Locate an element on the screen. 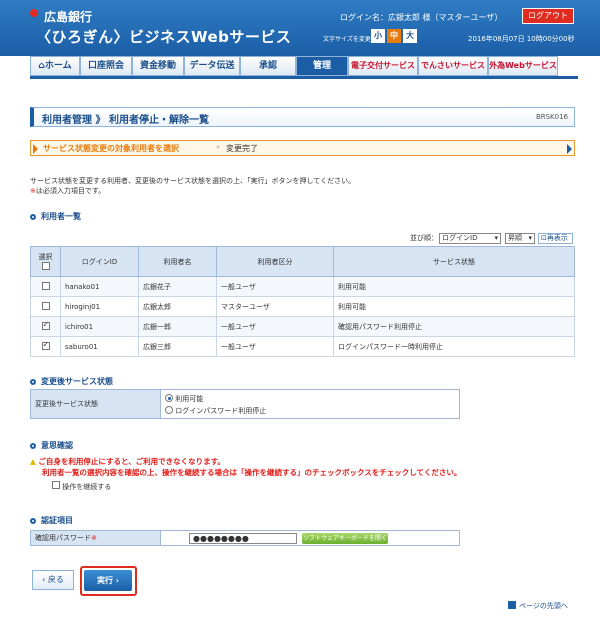 The height and width of the screenshot is (622, 600). col-user-type: 利用者区分 is located at coordinates (275, 261).